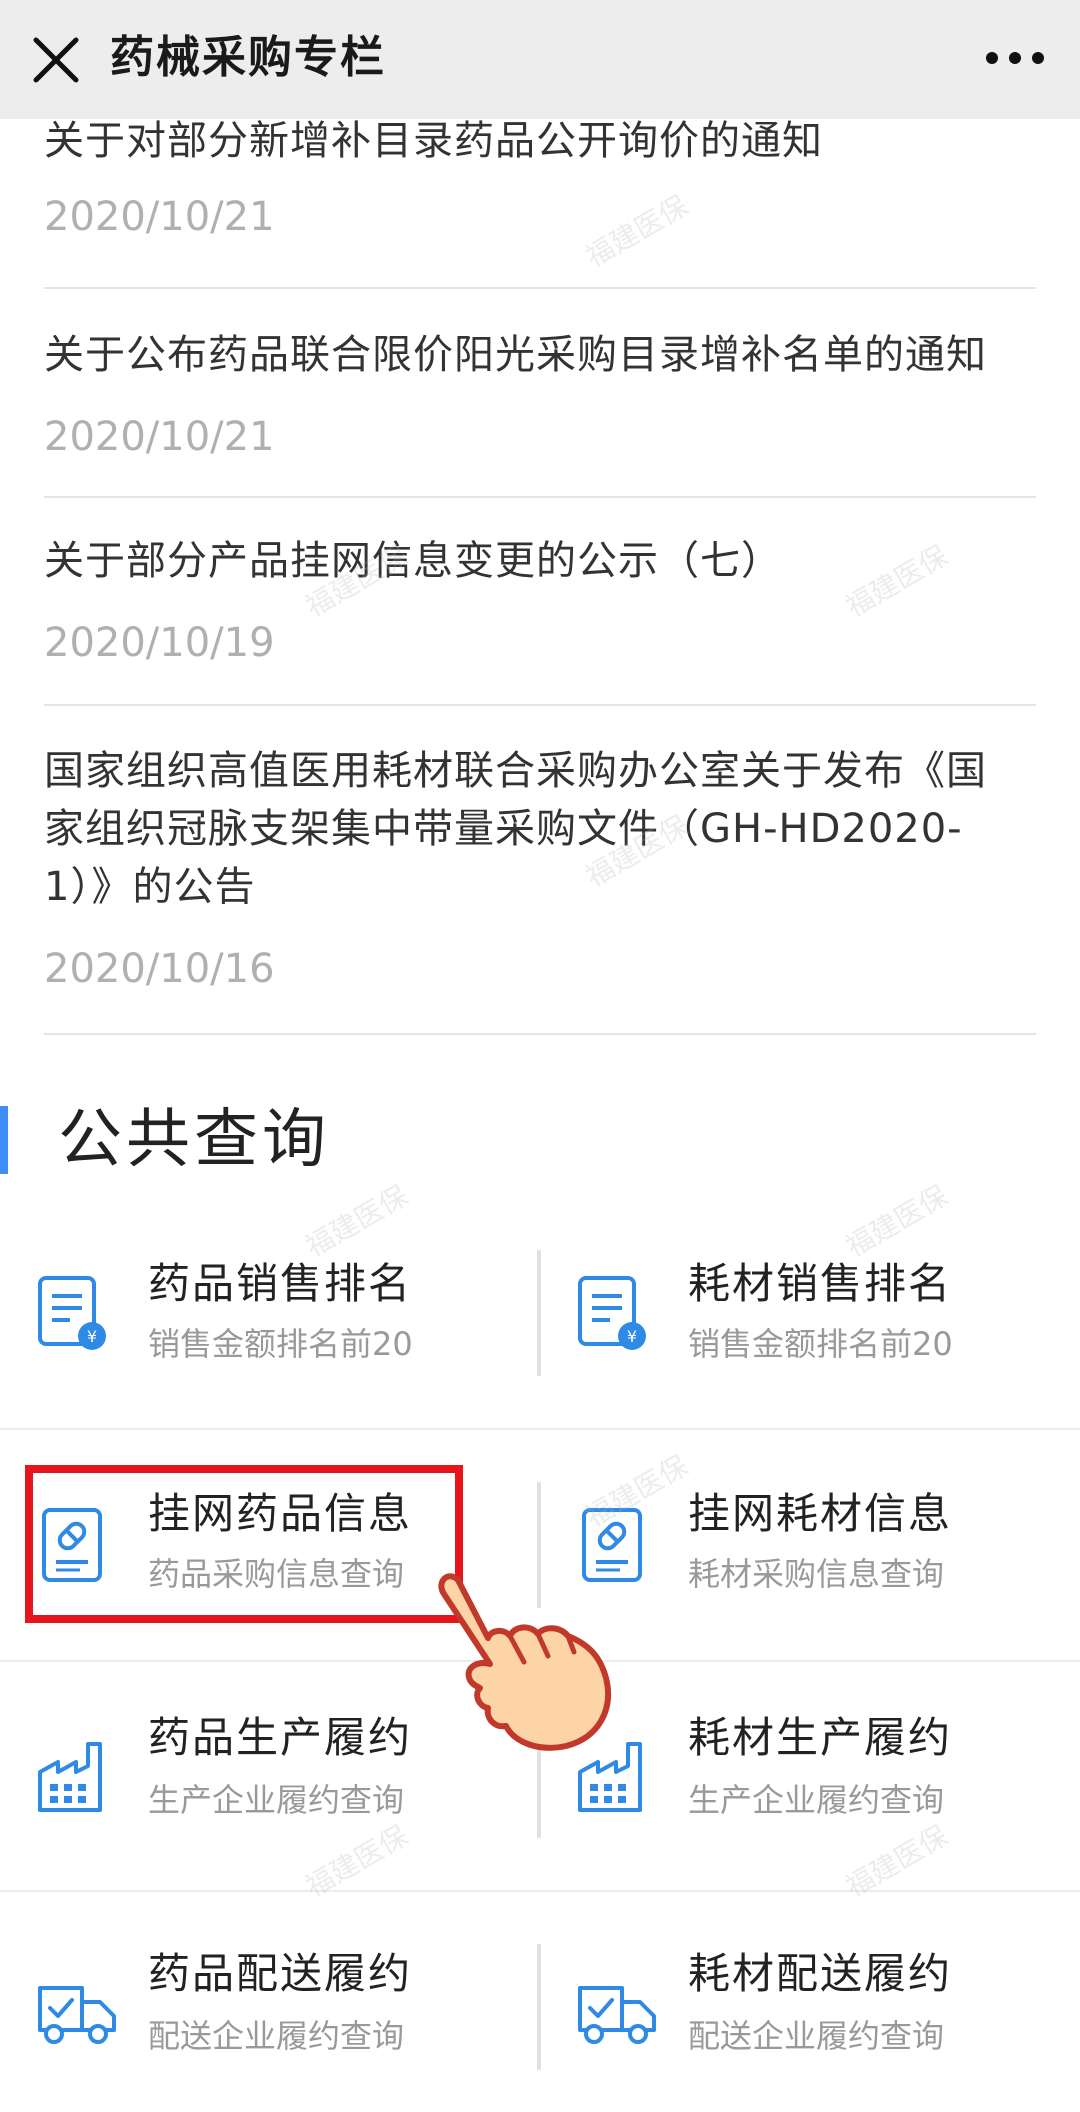  What do you see at coordinates (248, 57) in the screenshot?
I see `page-title: 药械采购专栏` at bounding box center [248, 57].